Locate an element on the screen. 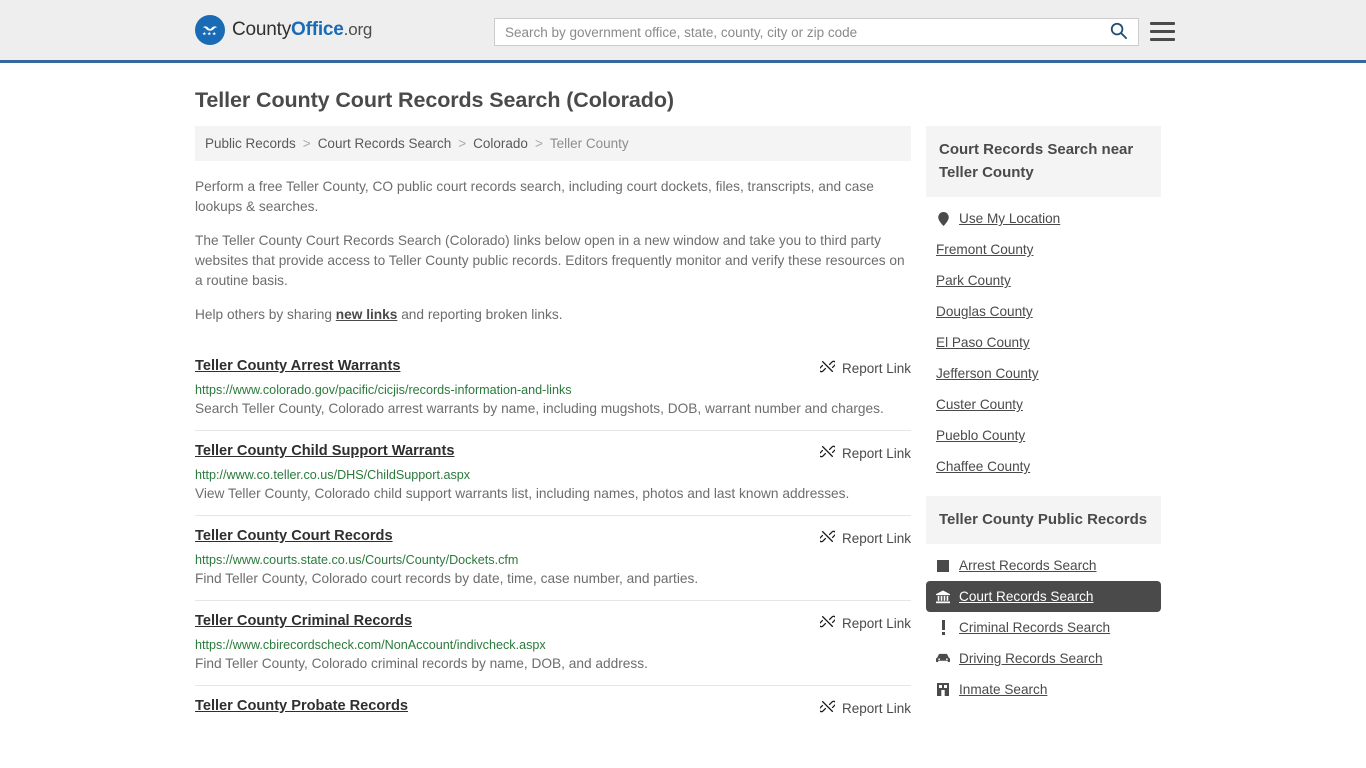 This screenshot has width=1366, height=768. search-icon is located at coordinates (1118, 32).